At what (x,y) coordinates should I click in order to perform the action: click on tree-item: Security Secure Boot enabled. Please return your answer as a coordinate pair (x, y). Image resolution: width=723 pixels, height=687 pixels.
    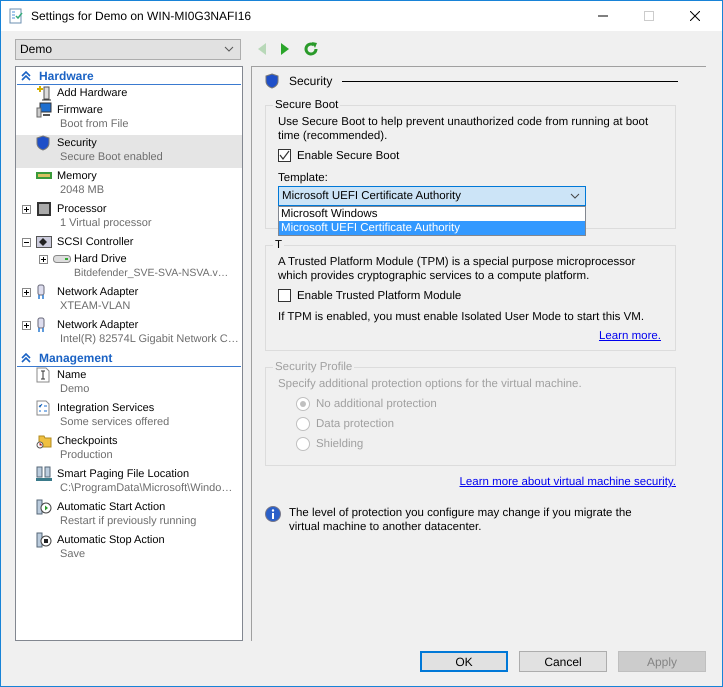
    Looking at the image, I should click on (129, 151).